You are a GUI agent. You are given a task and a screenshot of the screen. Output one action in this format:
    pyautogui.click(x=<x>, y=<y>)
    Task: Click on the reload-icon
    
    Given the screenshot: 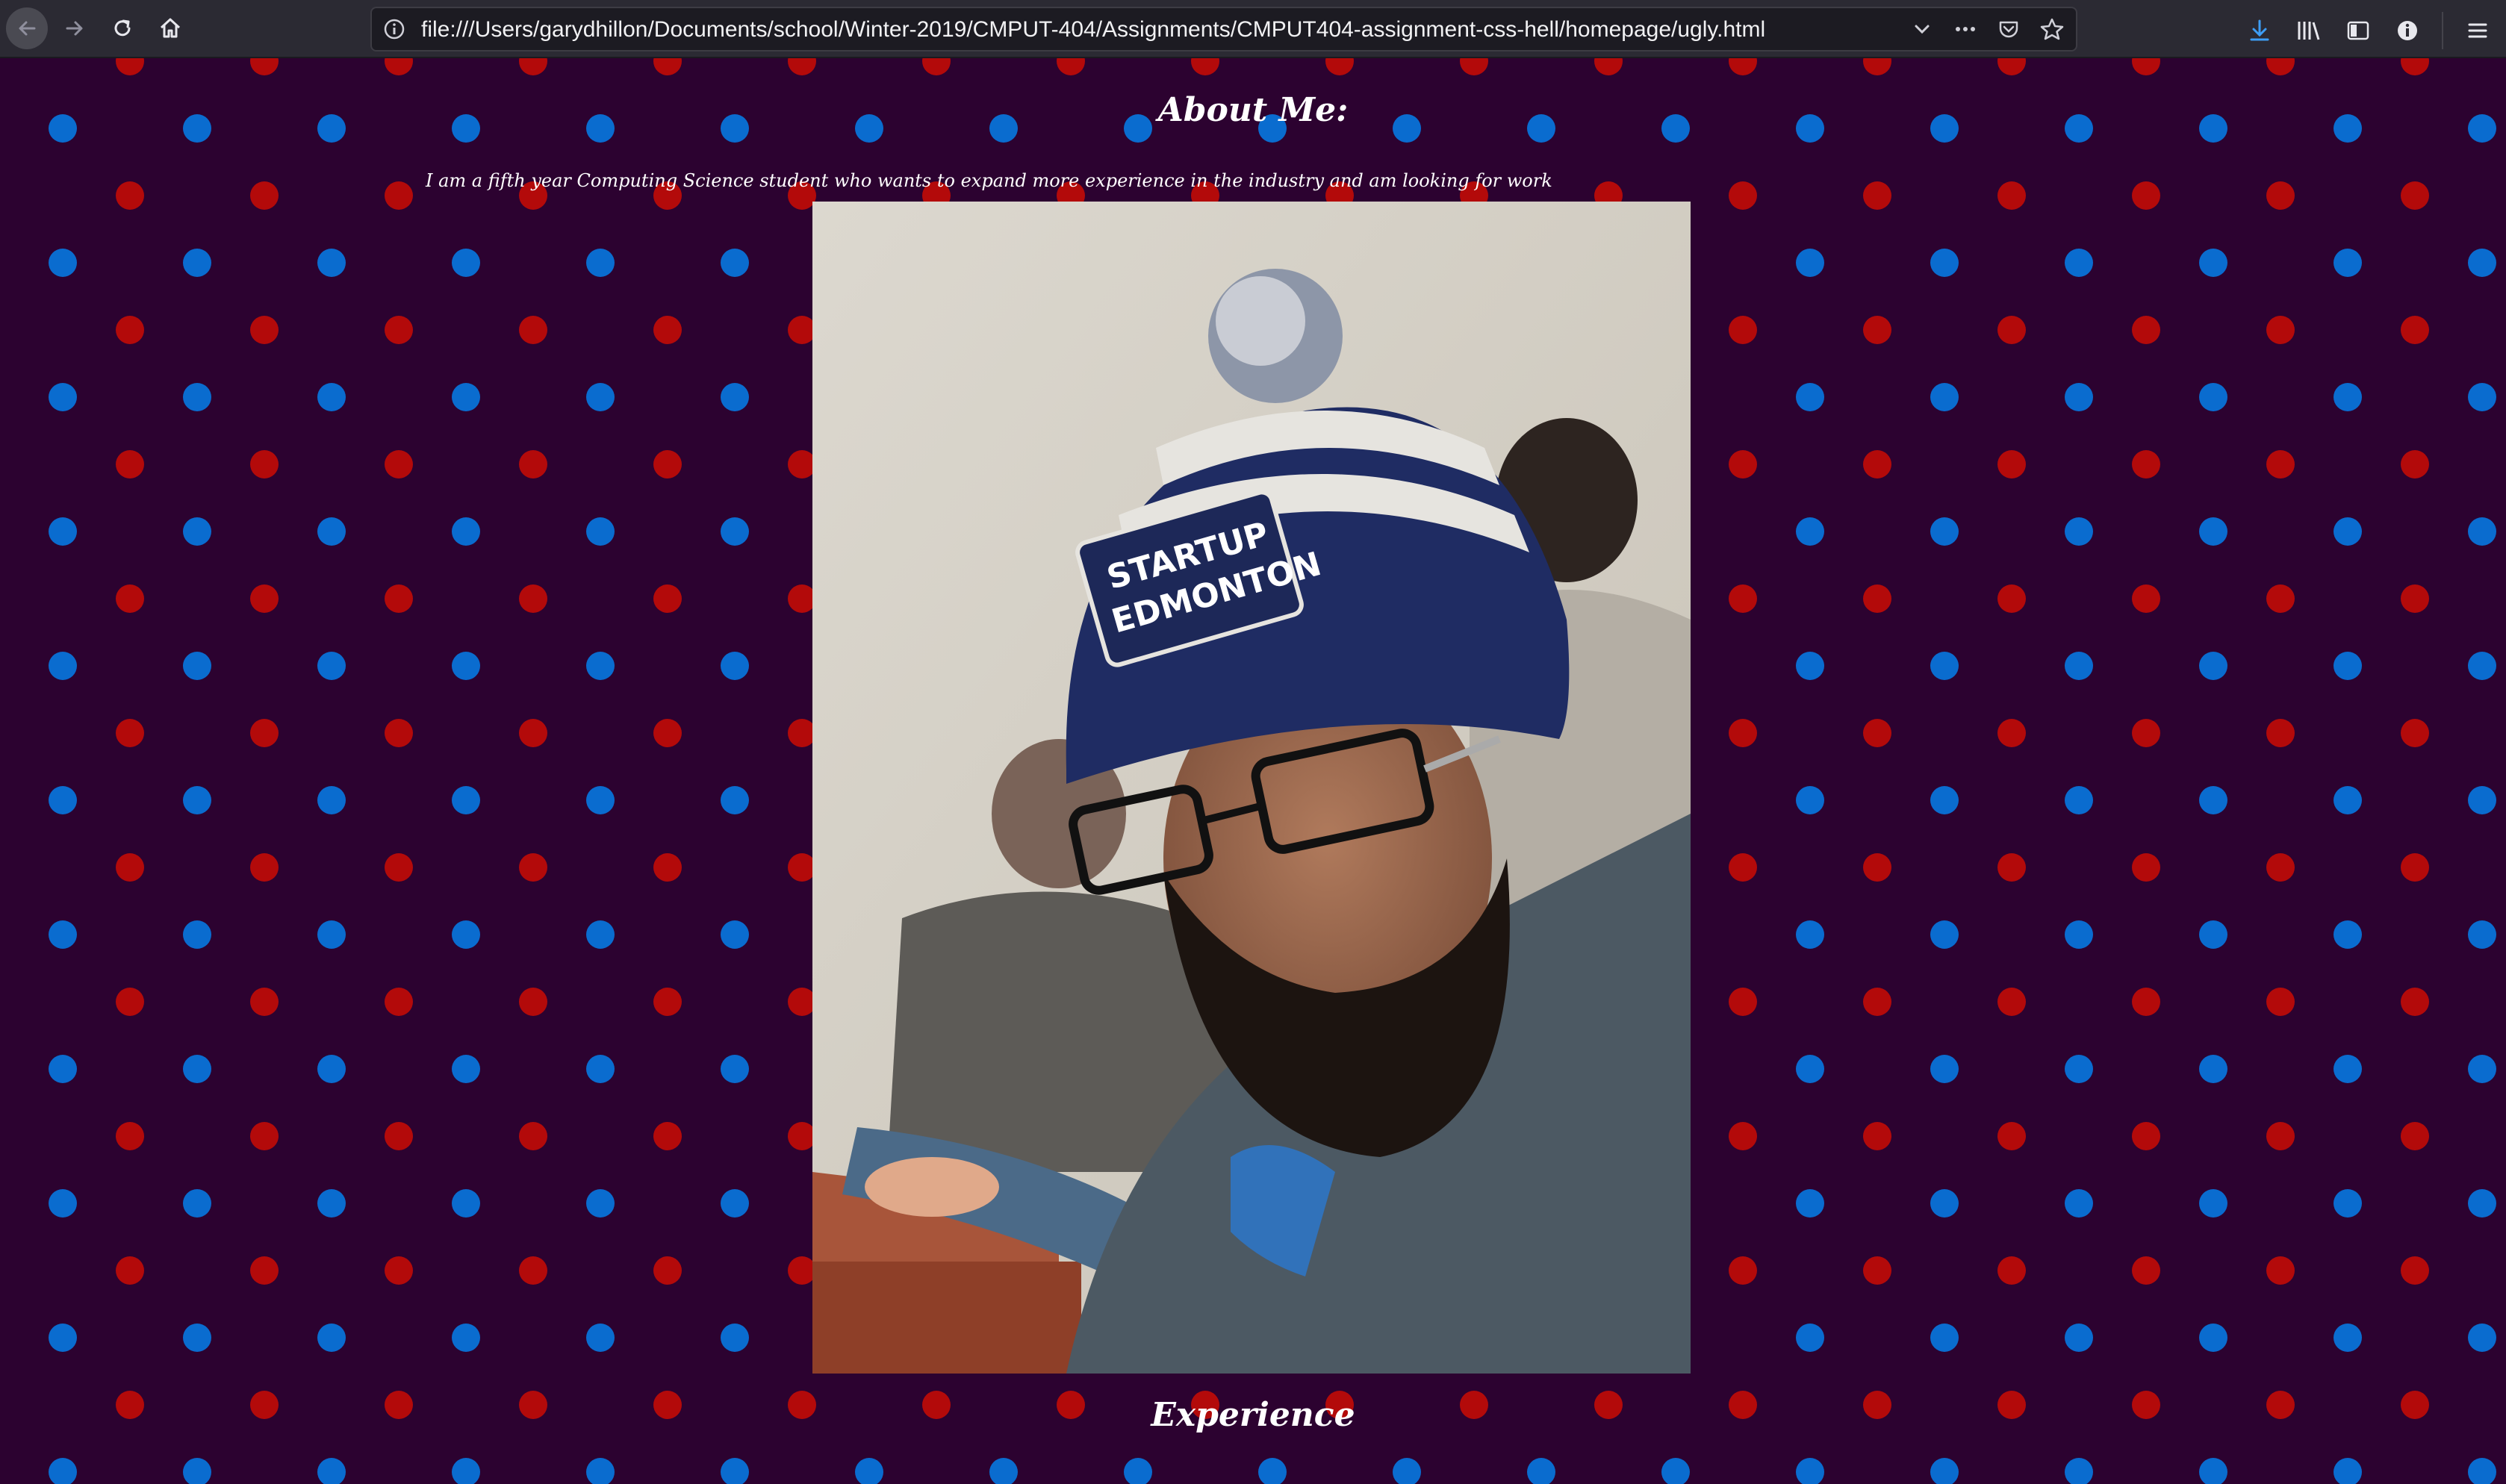 What is the action you would take?
    pyautogui.click(x=122, y=28)
    